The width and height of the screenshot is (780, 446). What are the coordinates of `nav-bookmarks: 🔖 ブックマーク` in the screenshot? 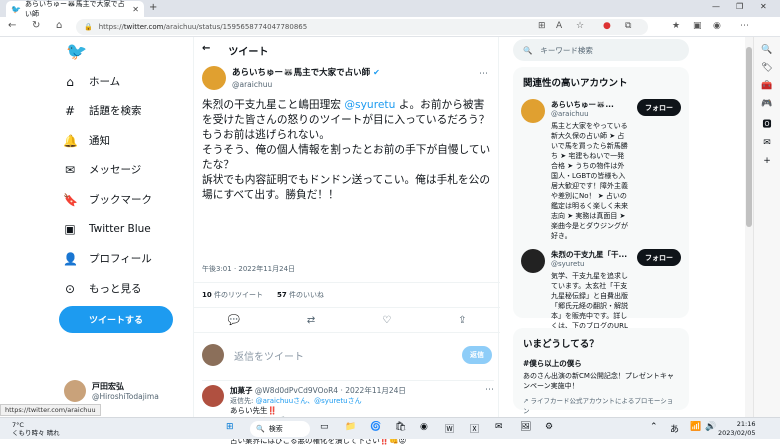 It's located at (107, 199).